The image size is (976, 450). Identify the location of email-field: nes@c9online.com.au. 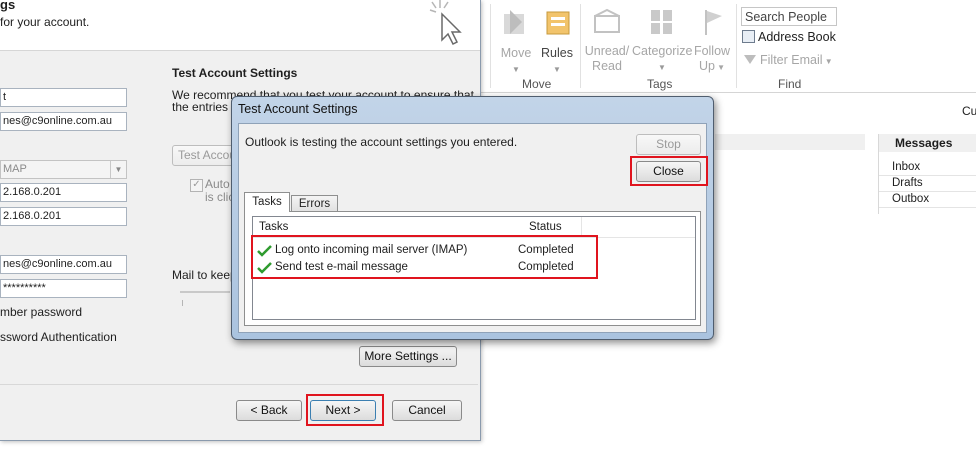
(63, 121).